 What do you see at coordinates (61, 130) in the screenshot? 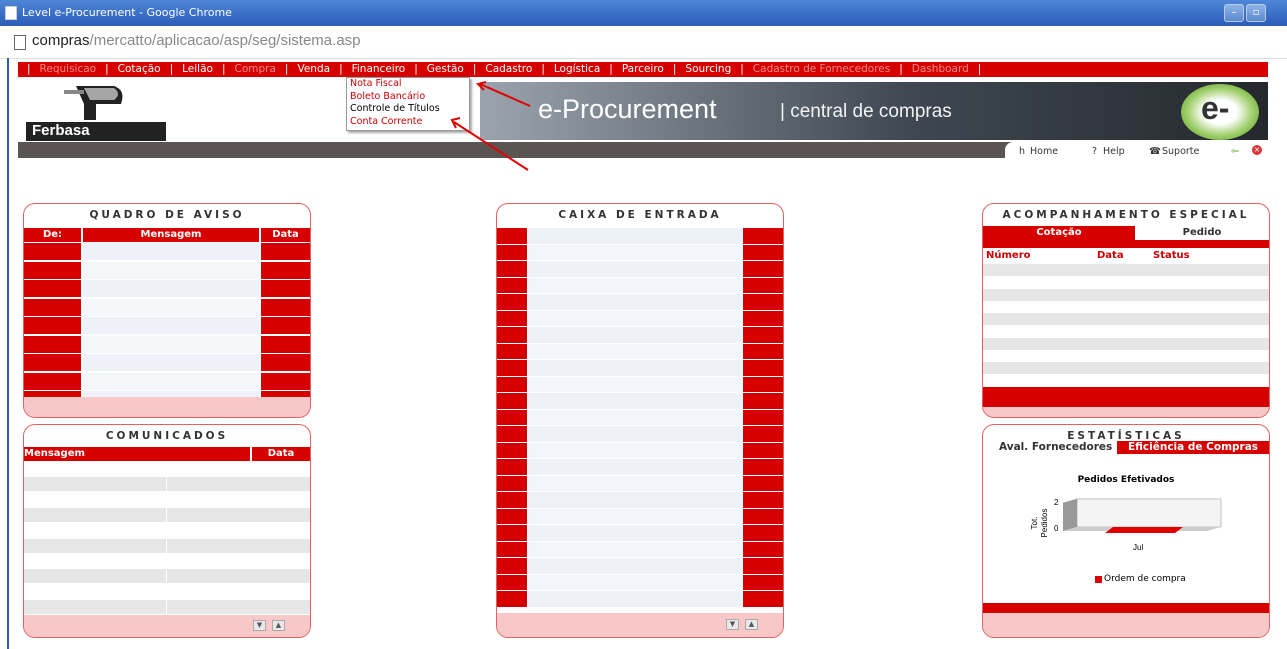
I see `logo-text: Ferbasa` at bounding box center [61, 130].